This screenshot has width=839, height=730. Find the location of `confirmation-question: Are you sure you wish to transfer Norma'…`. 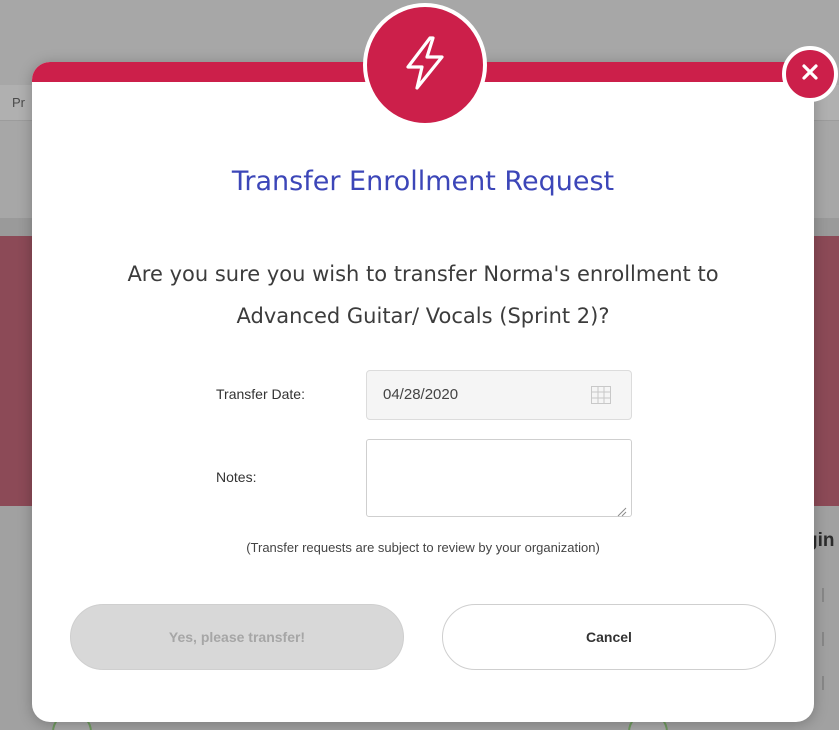

confirmation-question: Are you sure you wish to transfer Norma'… is located at coordinates (423, 295).